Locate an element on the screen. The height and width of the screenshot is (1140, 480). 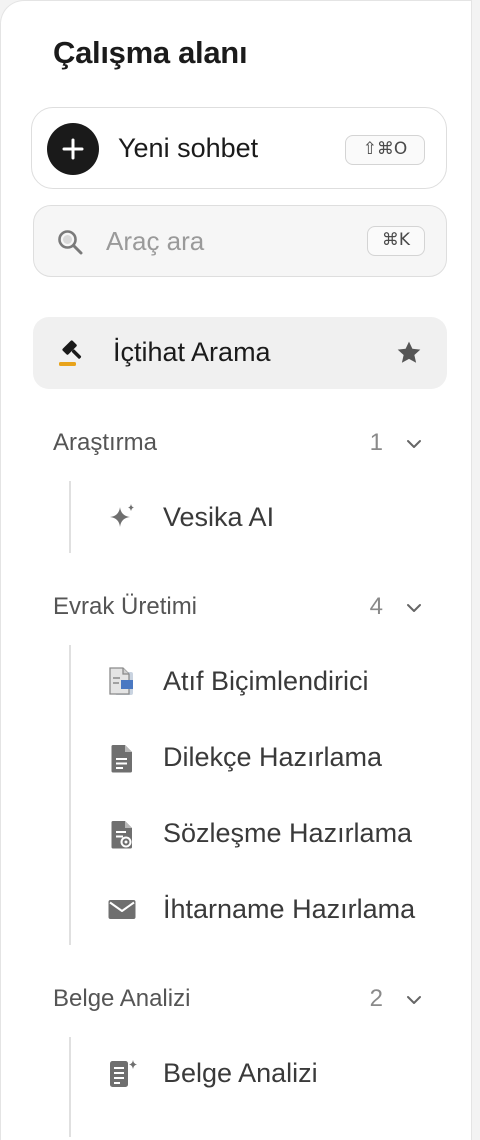
document-icon is located at coordinates (121, 759).